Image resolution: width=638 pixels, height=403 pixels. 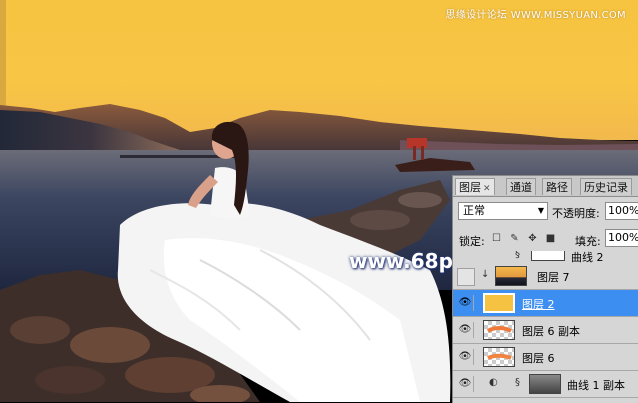 I want to click on lock-label: 锁定:, so click(x=472, y=241).